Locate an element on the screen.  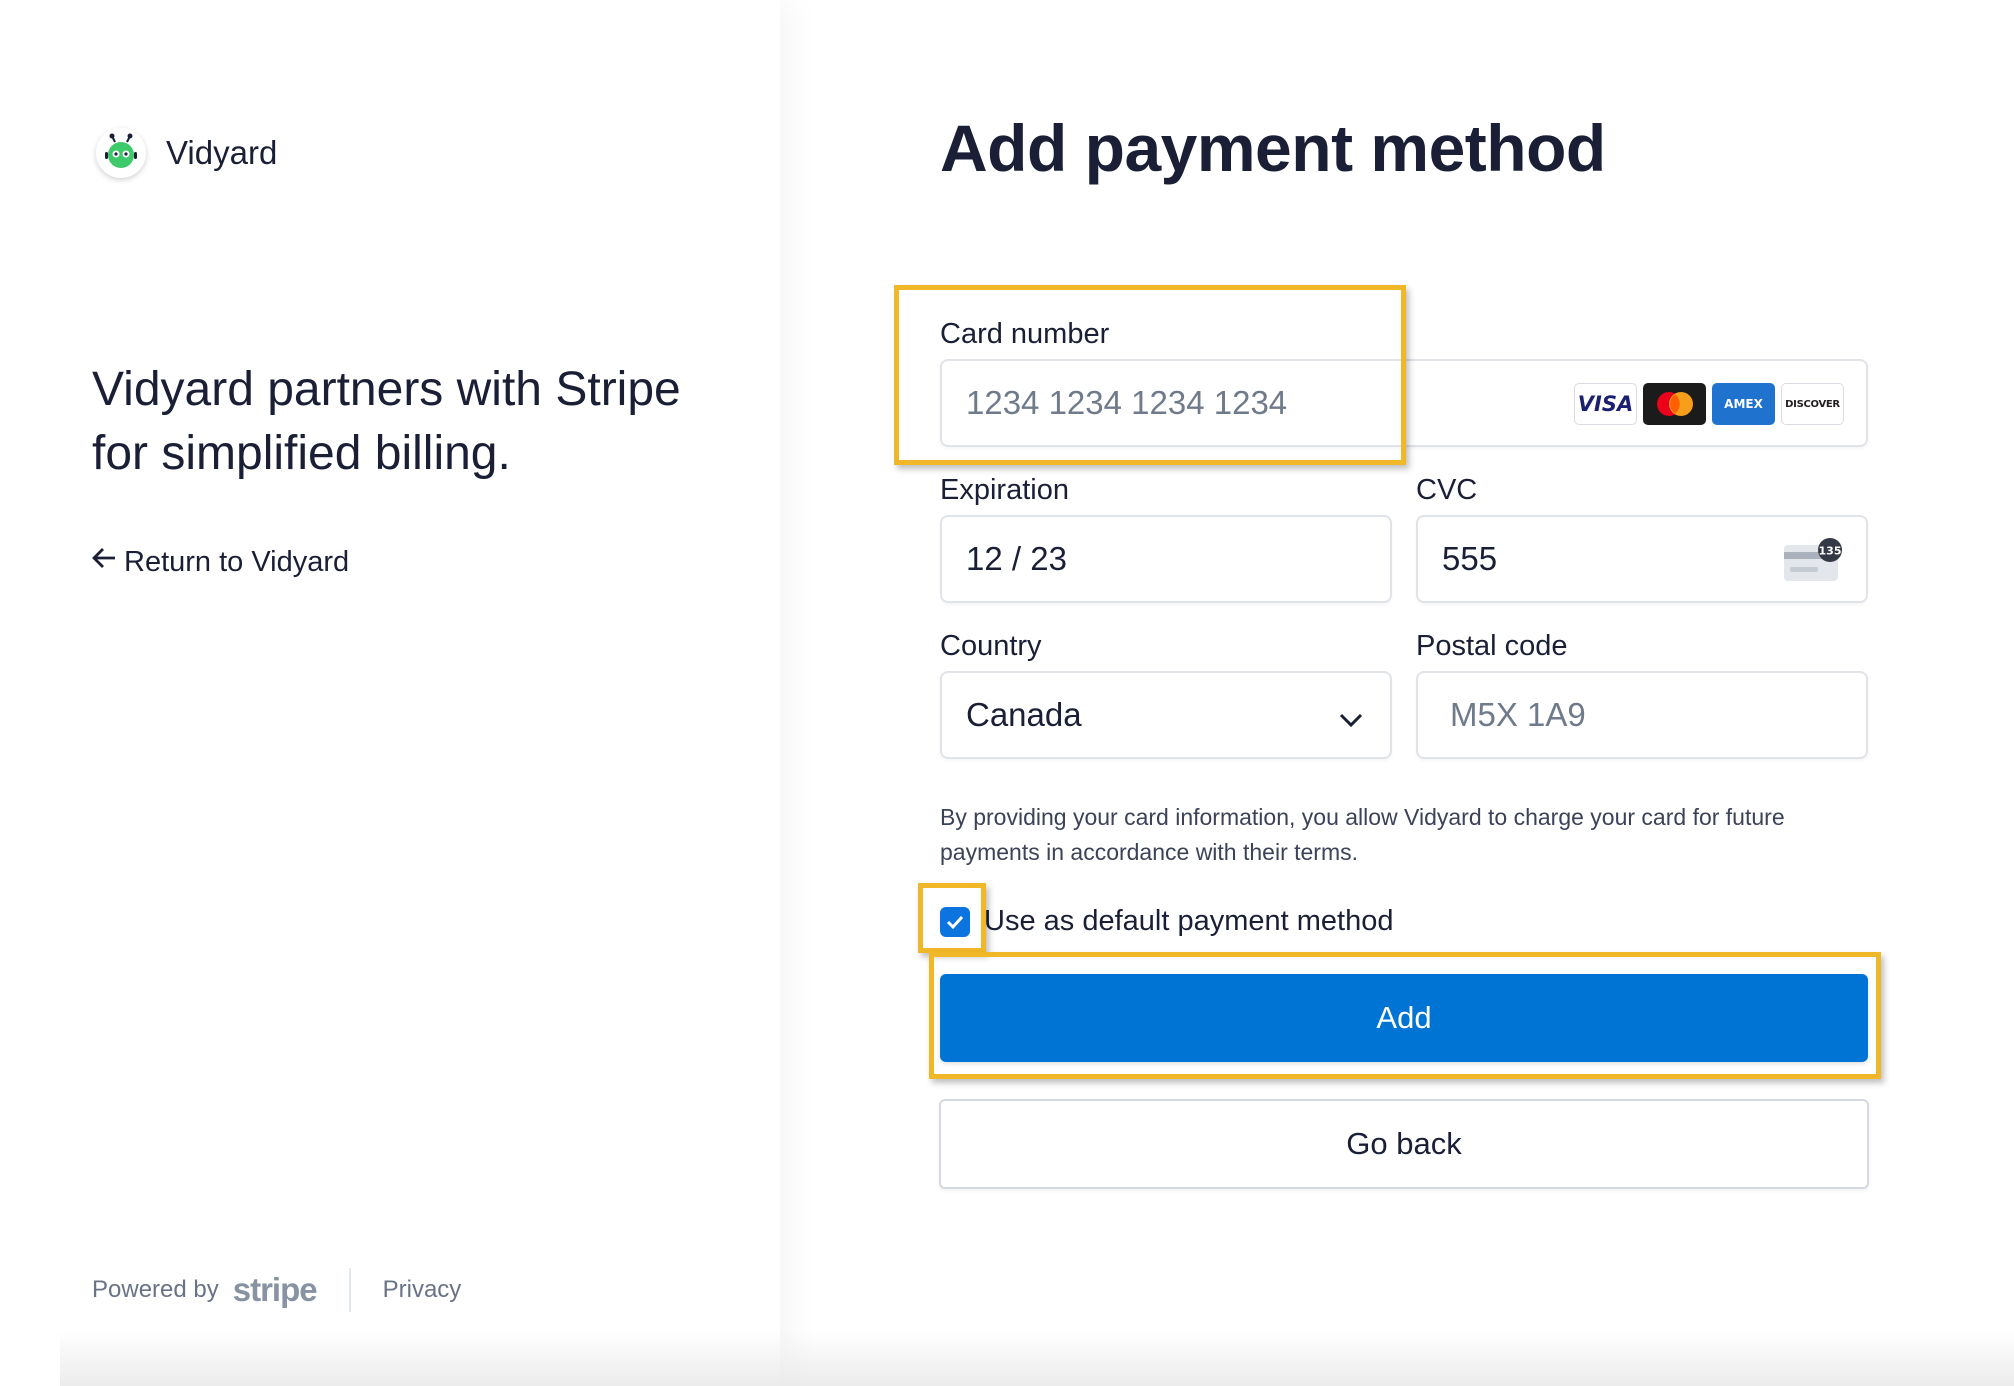
expiration-label: Expiration is located at coordinates (1004, 490).